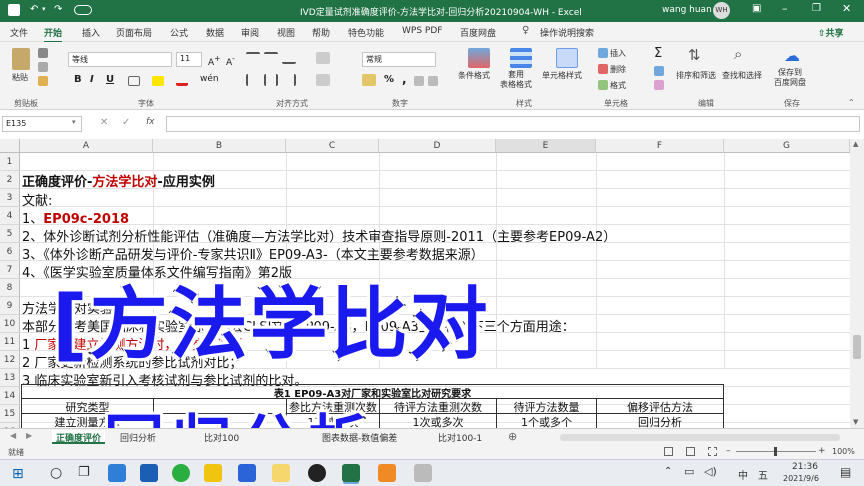 The width and height of the screenshot is (864, 486). What do you see at coordinates (618, 69) in the screenshot?
I see `delete-cells-label: 删除` at bounding box center [618, 69].